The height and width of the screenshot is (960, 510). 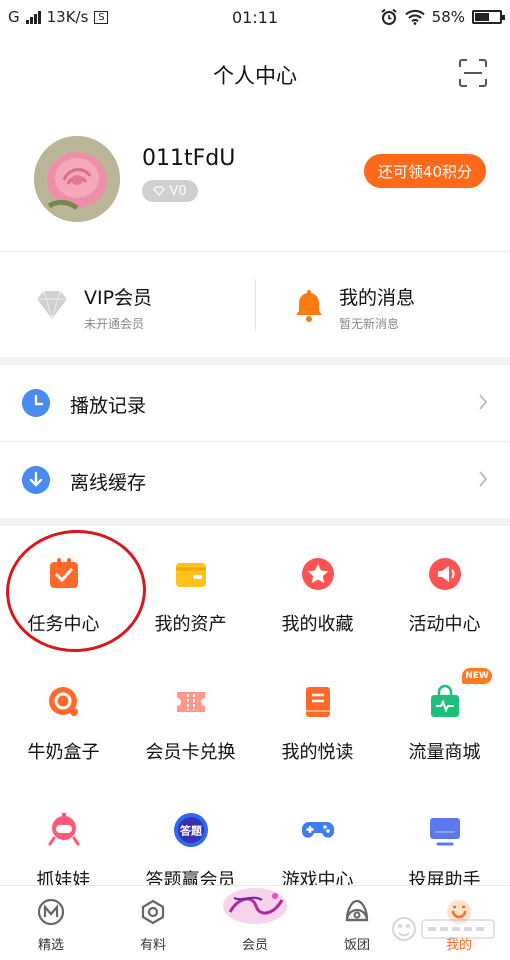 What do you see at coordinates (255, 403) in the screenshot?
I see `list-item-play-history: 播放记录` at bounding box center [255, 403].